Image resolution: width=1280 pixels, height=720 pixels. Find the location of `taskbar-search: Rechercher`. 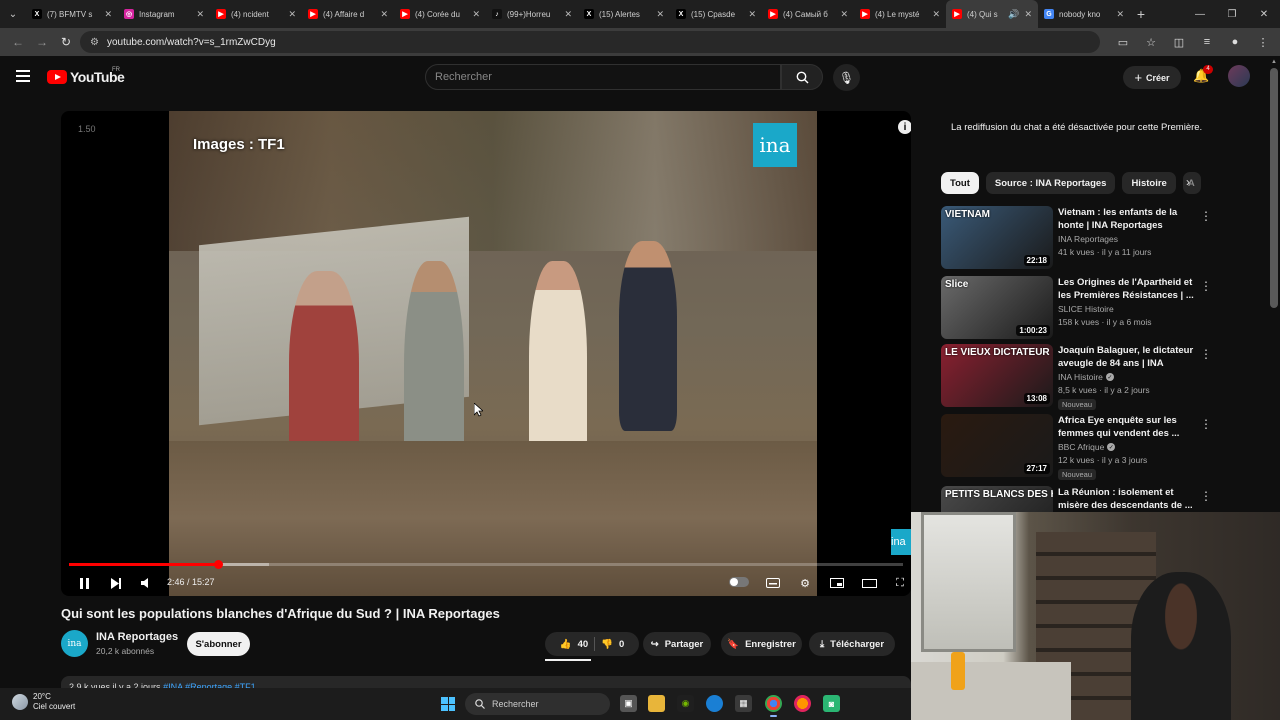

taskbar-search: Rechercher is located at coordinates (537, 704).